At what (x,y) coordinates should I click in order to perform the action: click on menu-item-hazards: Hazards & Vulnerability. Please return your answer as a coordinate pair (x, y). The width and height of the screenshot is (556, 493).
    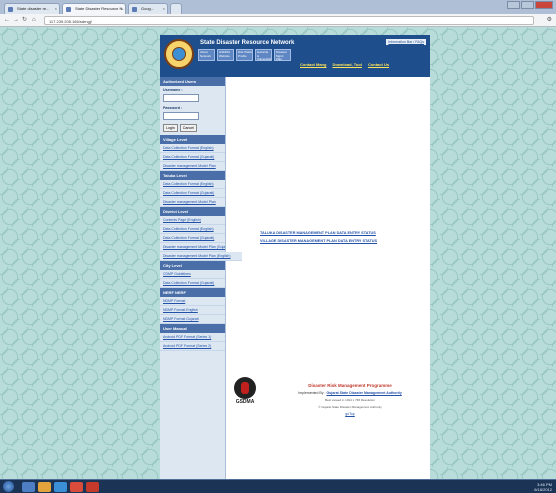
    Looking at the image, I should click on (263, 55).